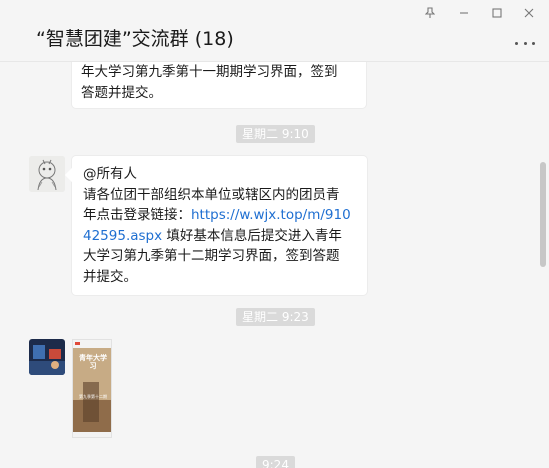  Describe the element at coordinates (525, 43) in the screenshot. I see `more-options-button` at that location.